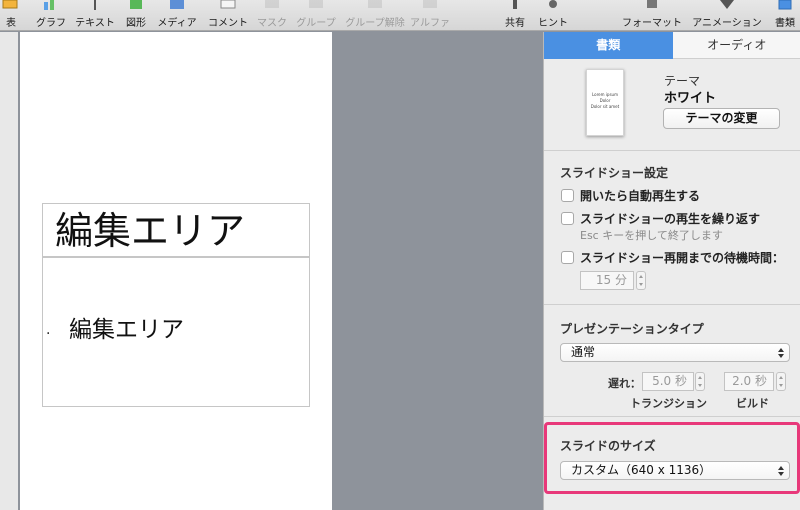 Image resolution: width=800 pixels, height=510 pixels. What do you see at coordinates (177, 23) in the screenshot?
I see `toolbar-label: メディア` at bounding box center [177, 23].